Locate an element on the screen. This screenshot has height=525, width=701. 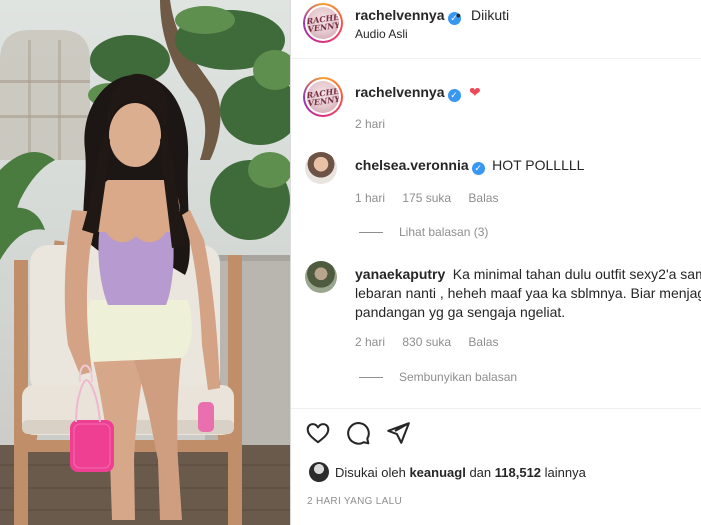
share-icon is located at coordinates (399, 434).